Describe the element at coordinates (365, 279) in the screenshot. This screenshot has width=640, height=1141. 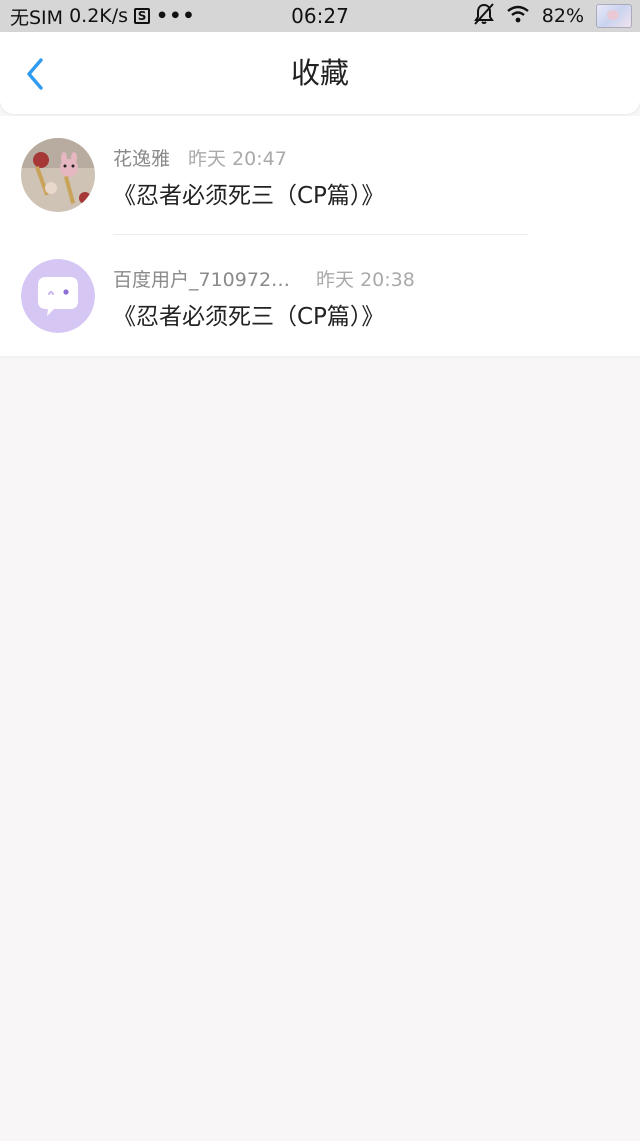
I see `item-timestamp: 昨天 20:38` at that location.